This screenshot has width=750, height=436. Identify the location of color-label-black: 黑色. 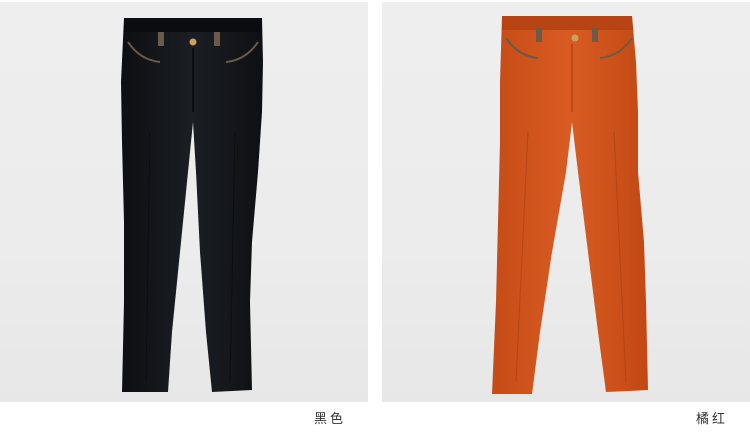
(329, 419).